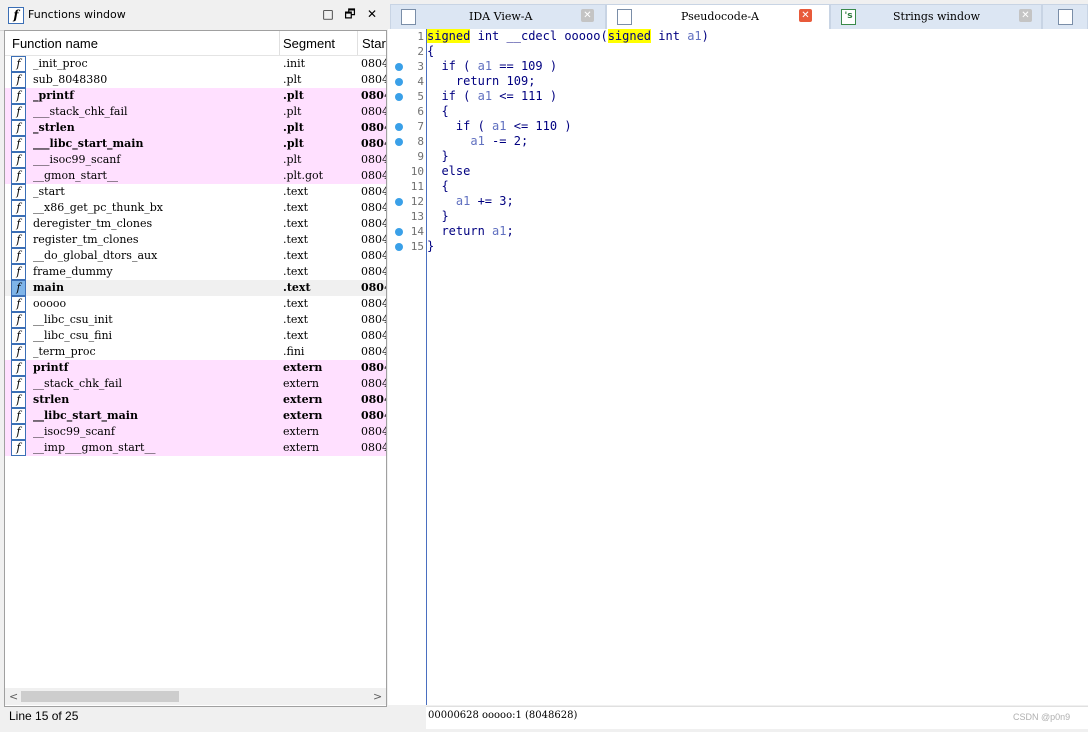  What do you see at coordinates (94, 447) in the screenshot?
I see `function-name: __imp___gmon_start__` at bounding box center [94, 447].